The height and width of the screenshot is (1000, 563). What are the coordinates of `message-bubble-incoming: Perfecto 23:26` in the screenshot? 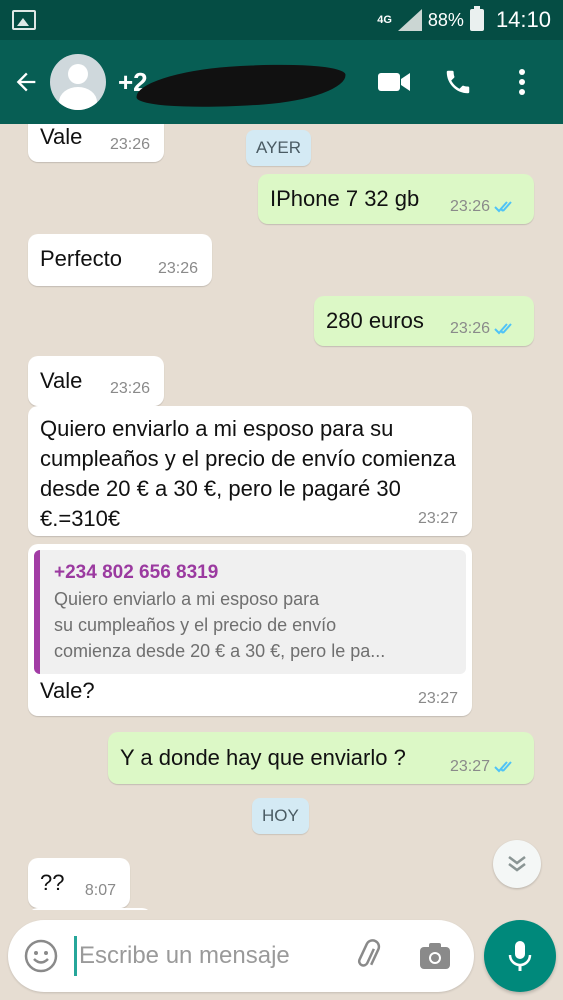 It's located at (120, 260).